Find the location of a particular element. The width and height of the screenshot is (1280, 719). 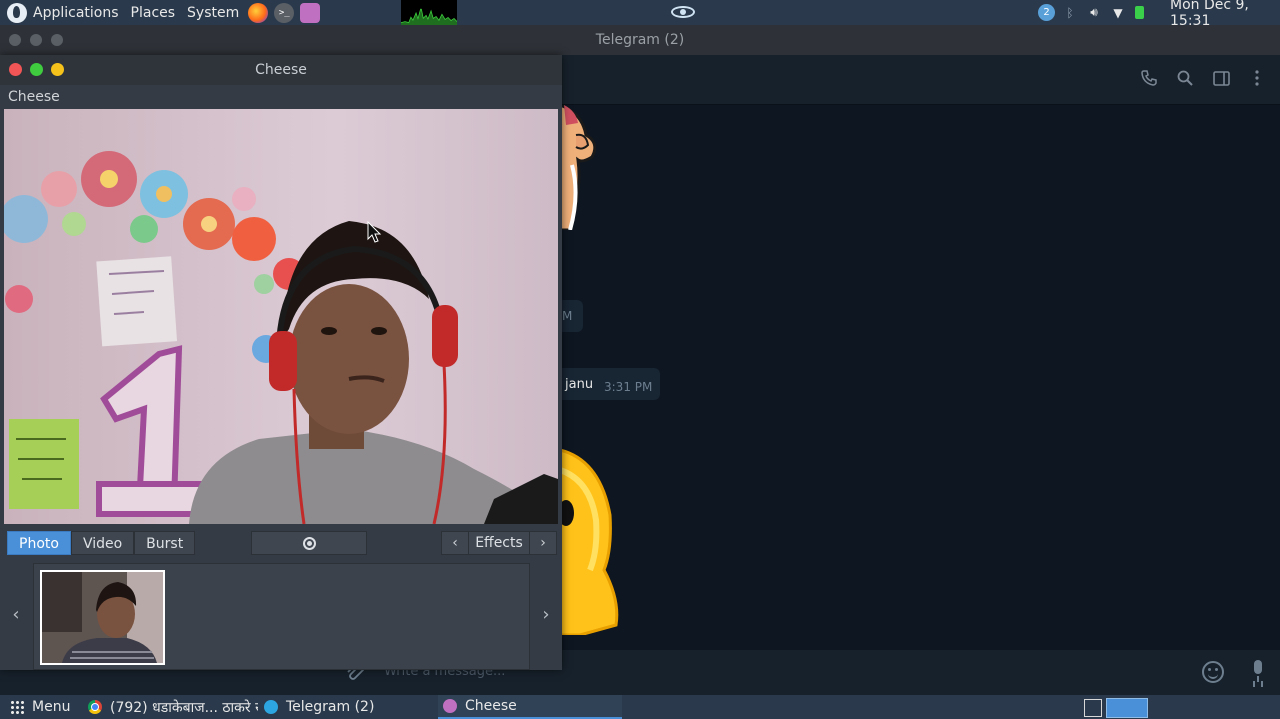

firefox-launcher-icon is located at coordinates (258, 12).